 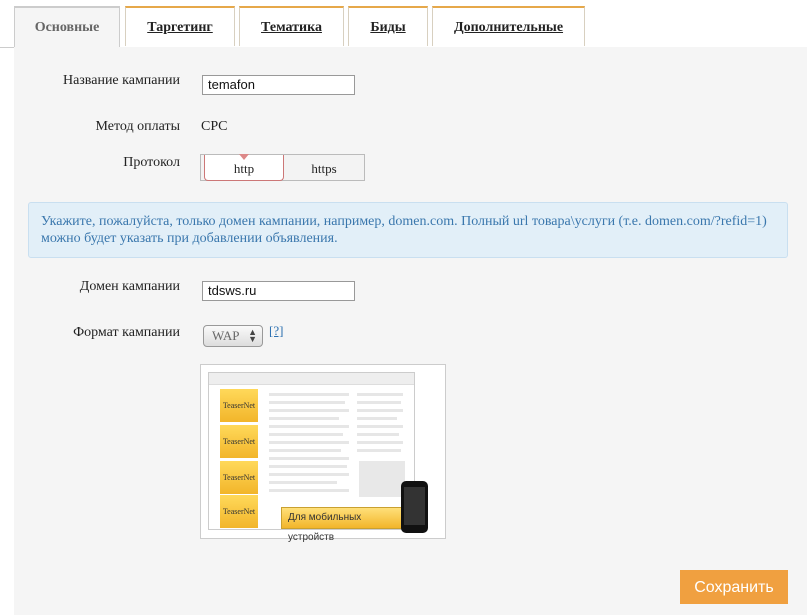 What do you see at coordinates (278, 291) in the screenshot?
I see `domain-input: tdsws.ru` at bounding box center [278, 291].